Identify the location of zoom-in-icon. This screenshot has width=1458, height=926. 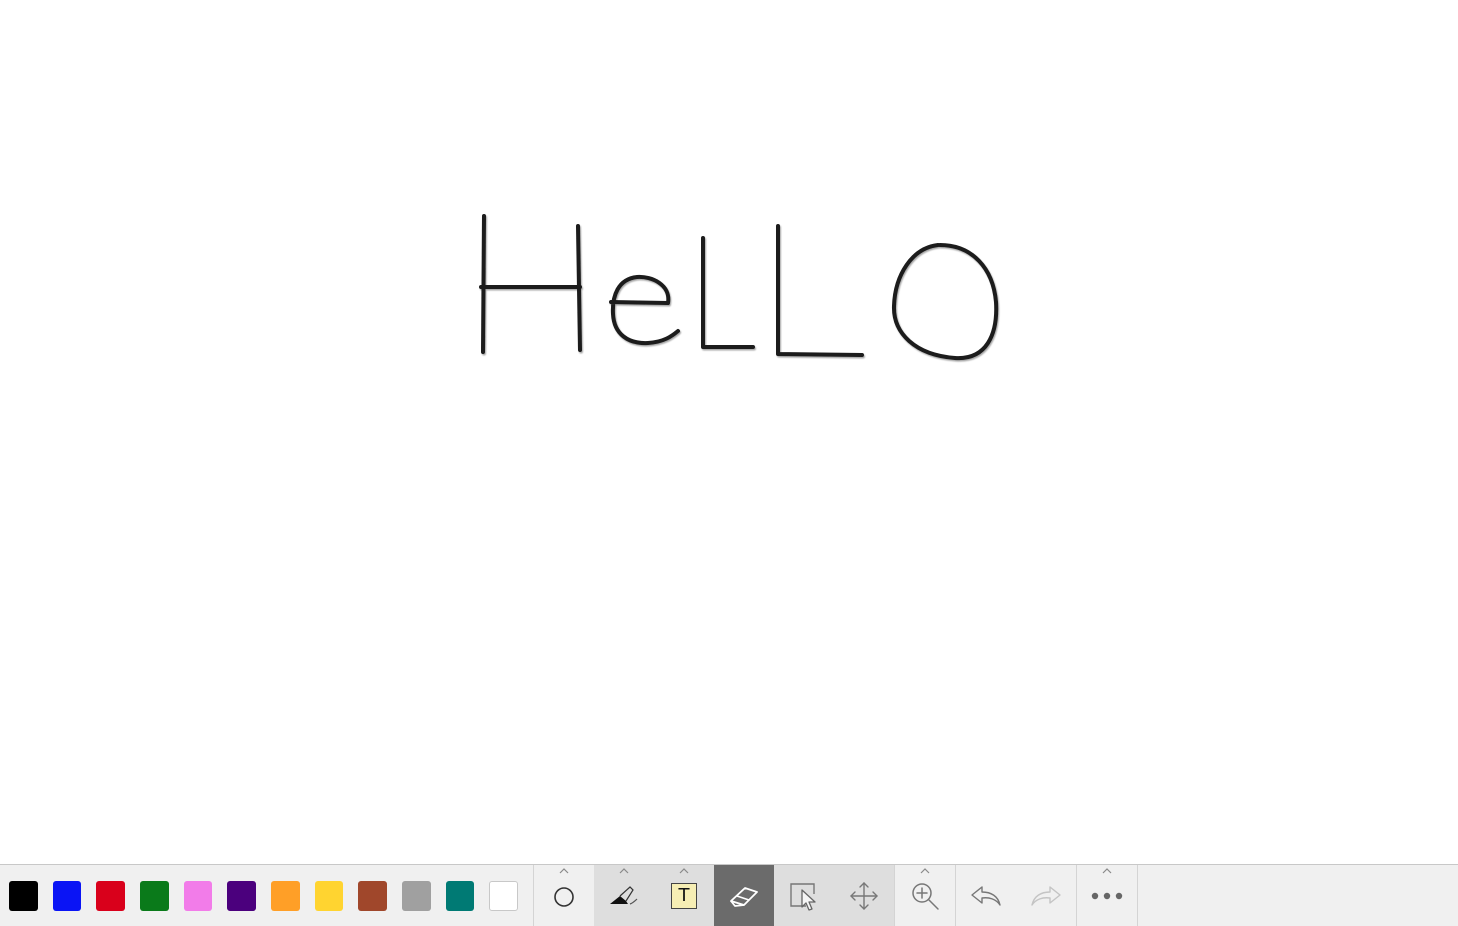
(925, 896).